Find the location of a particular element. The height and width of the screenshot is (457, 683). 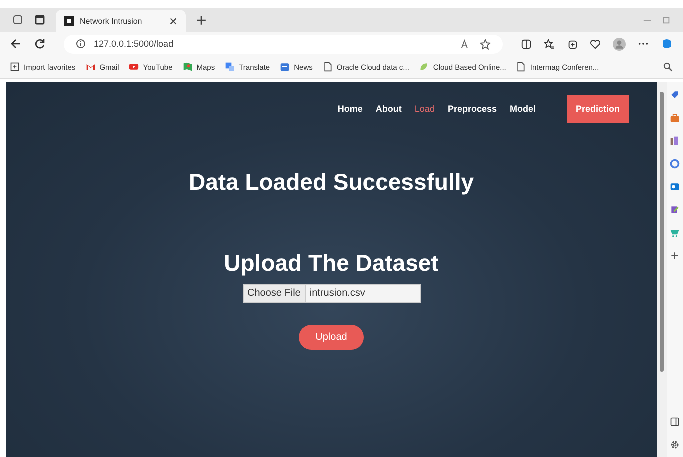

upload-heading: Upload The Dataset is located at coordinates (331, 263).